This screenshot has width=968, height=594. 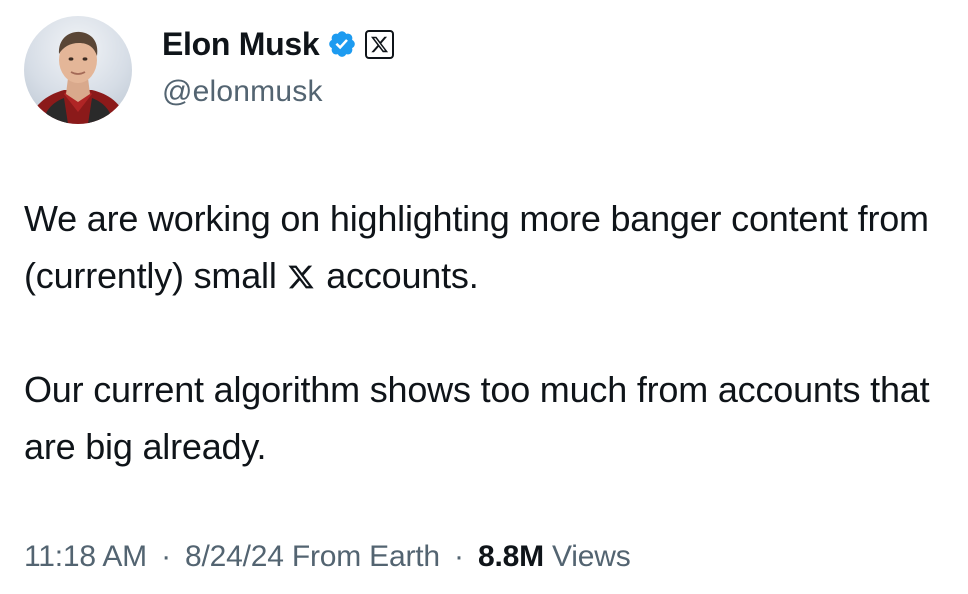 I want to click on author-display-name: Elon Musk, so click(x=241, y=44).